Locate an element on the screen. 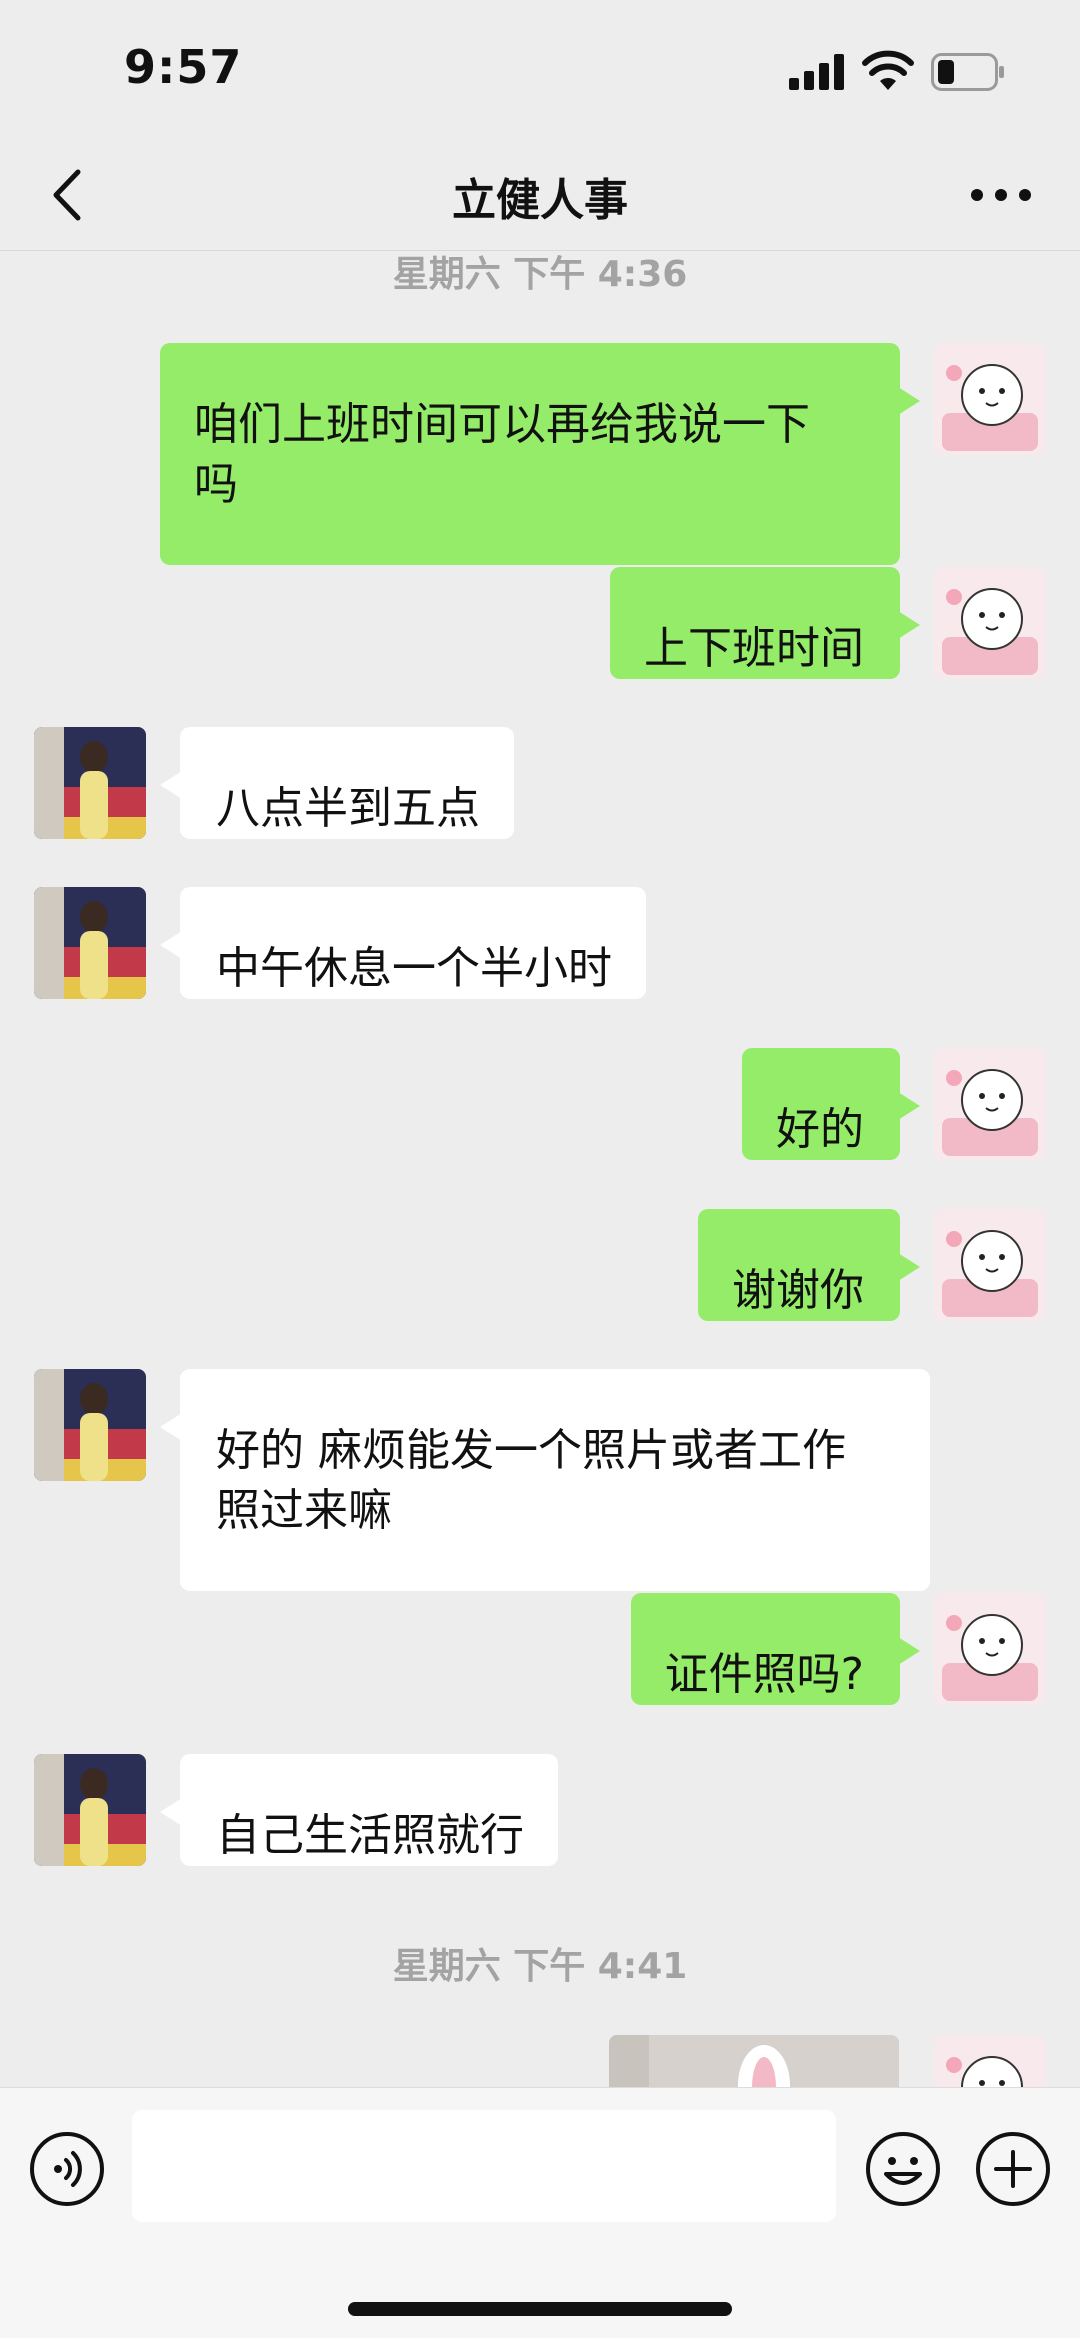  message-bubble-sent: 好的 is located at coordinates (831, 1104).